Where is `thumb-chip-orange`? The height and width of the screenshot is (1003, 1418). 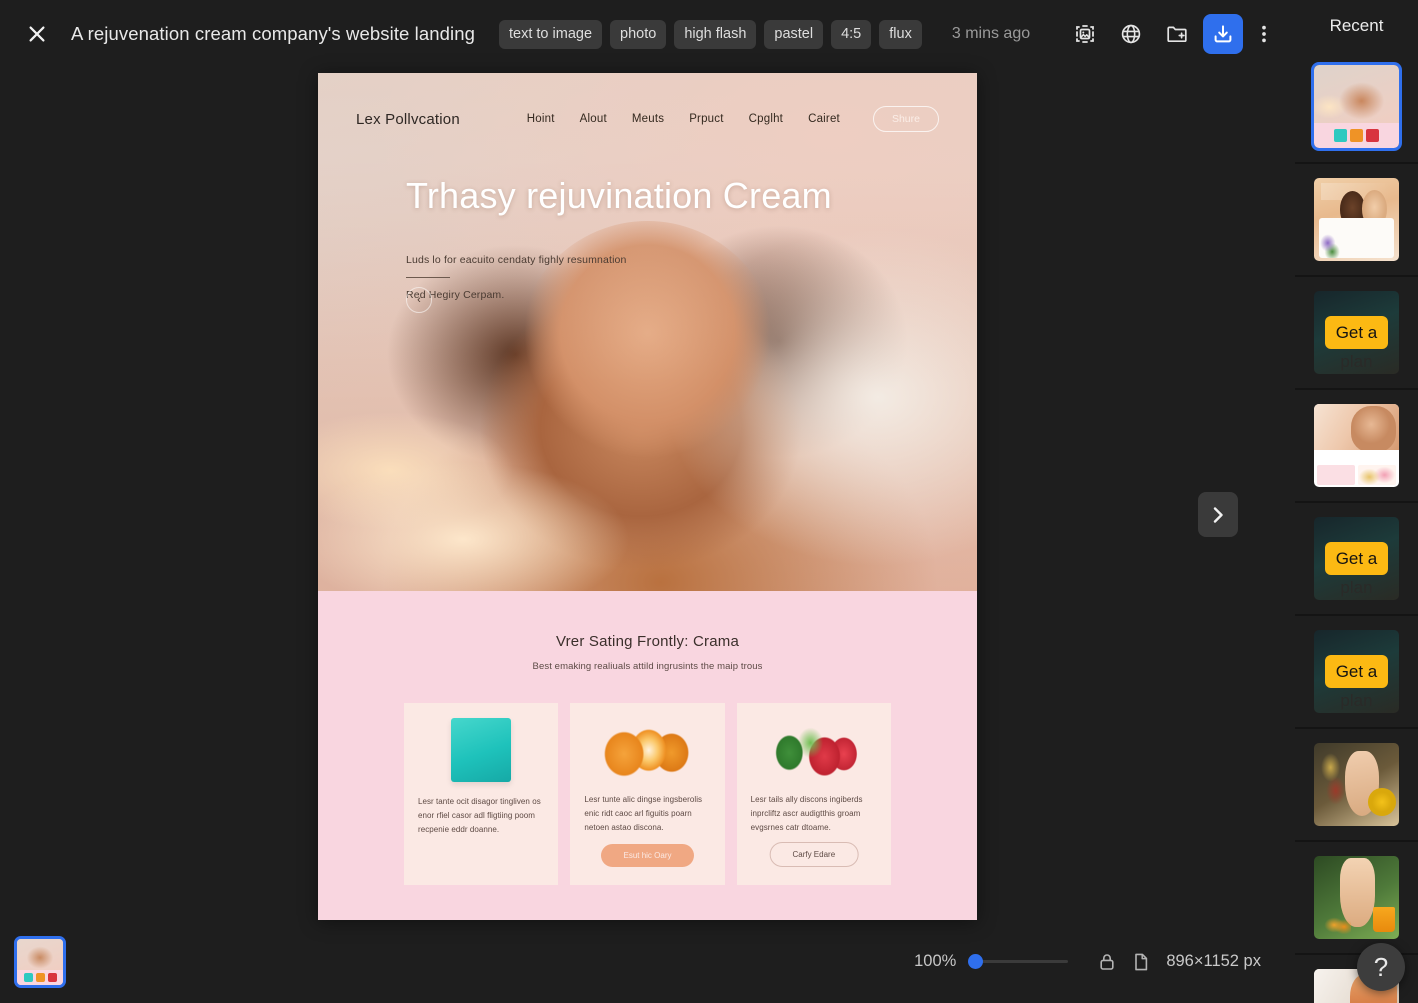
thumb-chip-orange is located at coordinates (1356, 136).